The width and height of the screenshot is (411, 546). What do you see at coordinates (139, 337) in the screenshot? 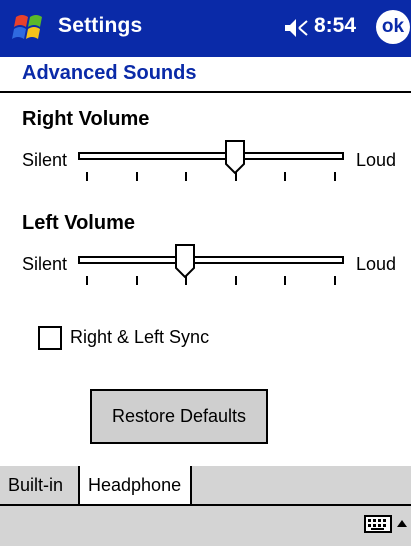
I see `sync-checkbox-label: Right & Left Sync` at bounding box center [139, 337].